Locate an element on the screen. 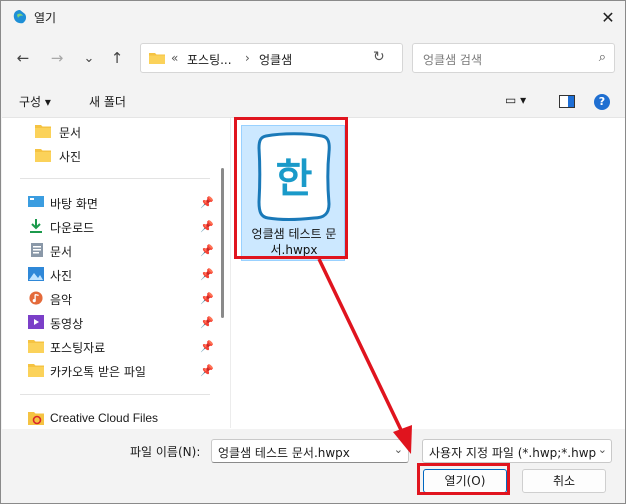 This screenshot has width=626, height=504. title-bar: 열기 ✕ is located at coordinates (313, 17).